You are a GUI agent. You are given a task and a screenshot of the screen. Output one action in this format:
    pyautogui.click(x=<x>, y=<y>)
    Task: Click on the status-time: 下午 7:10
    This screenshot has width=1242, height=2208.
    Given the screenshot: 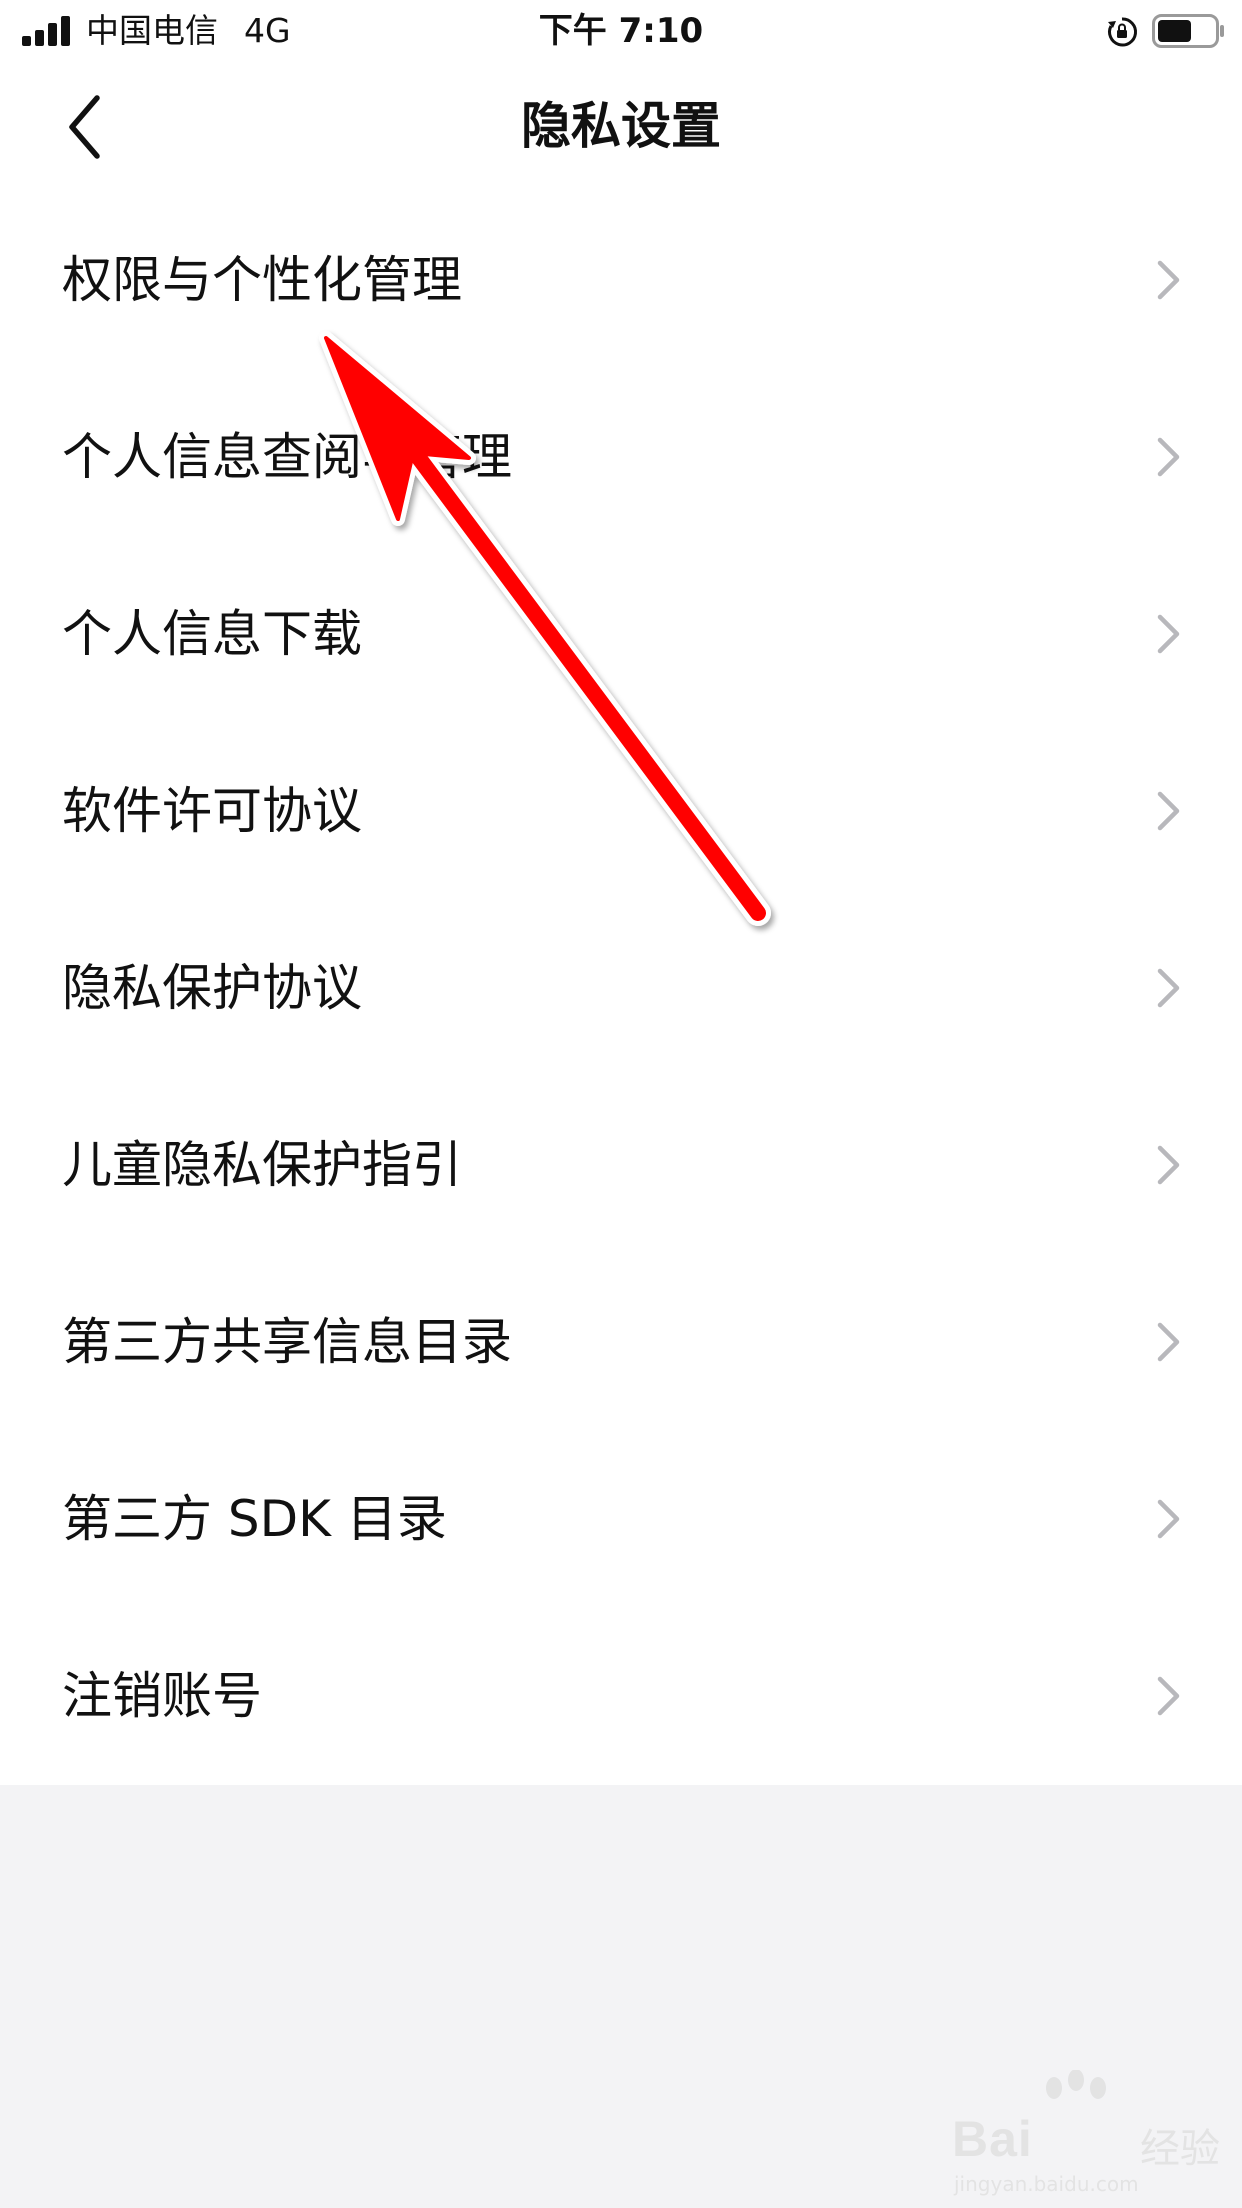 What is the action you would take?
    pyautogui.click(x=621, y=31)
    